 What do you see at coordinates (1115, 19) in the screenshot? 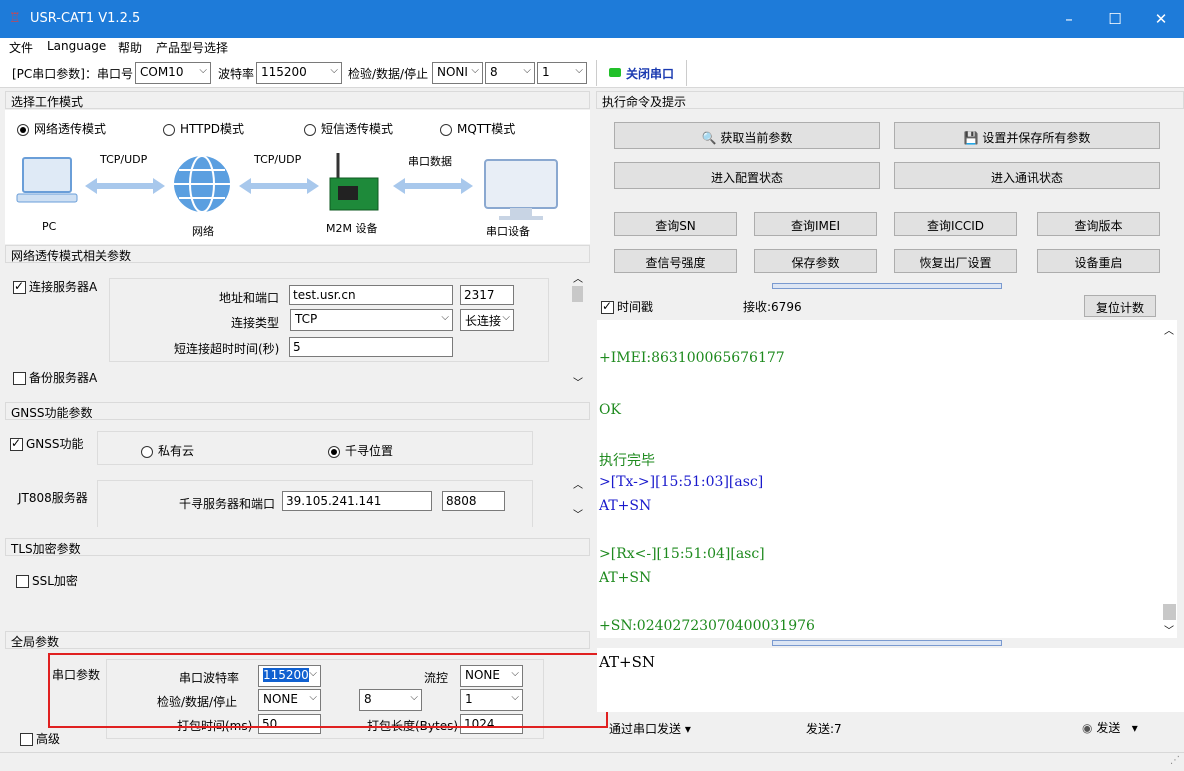
I see `maximize-button: ☐` at bounding box center [1115, 19].